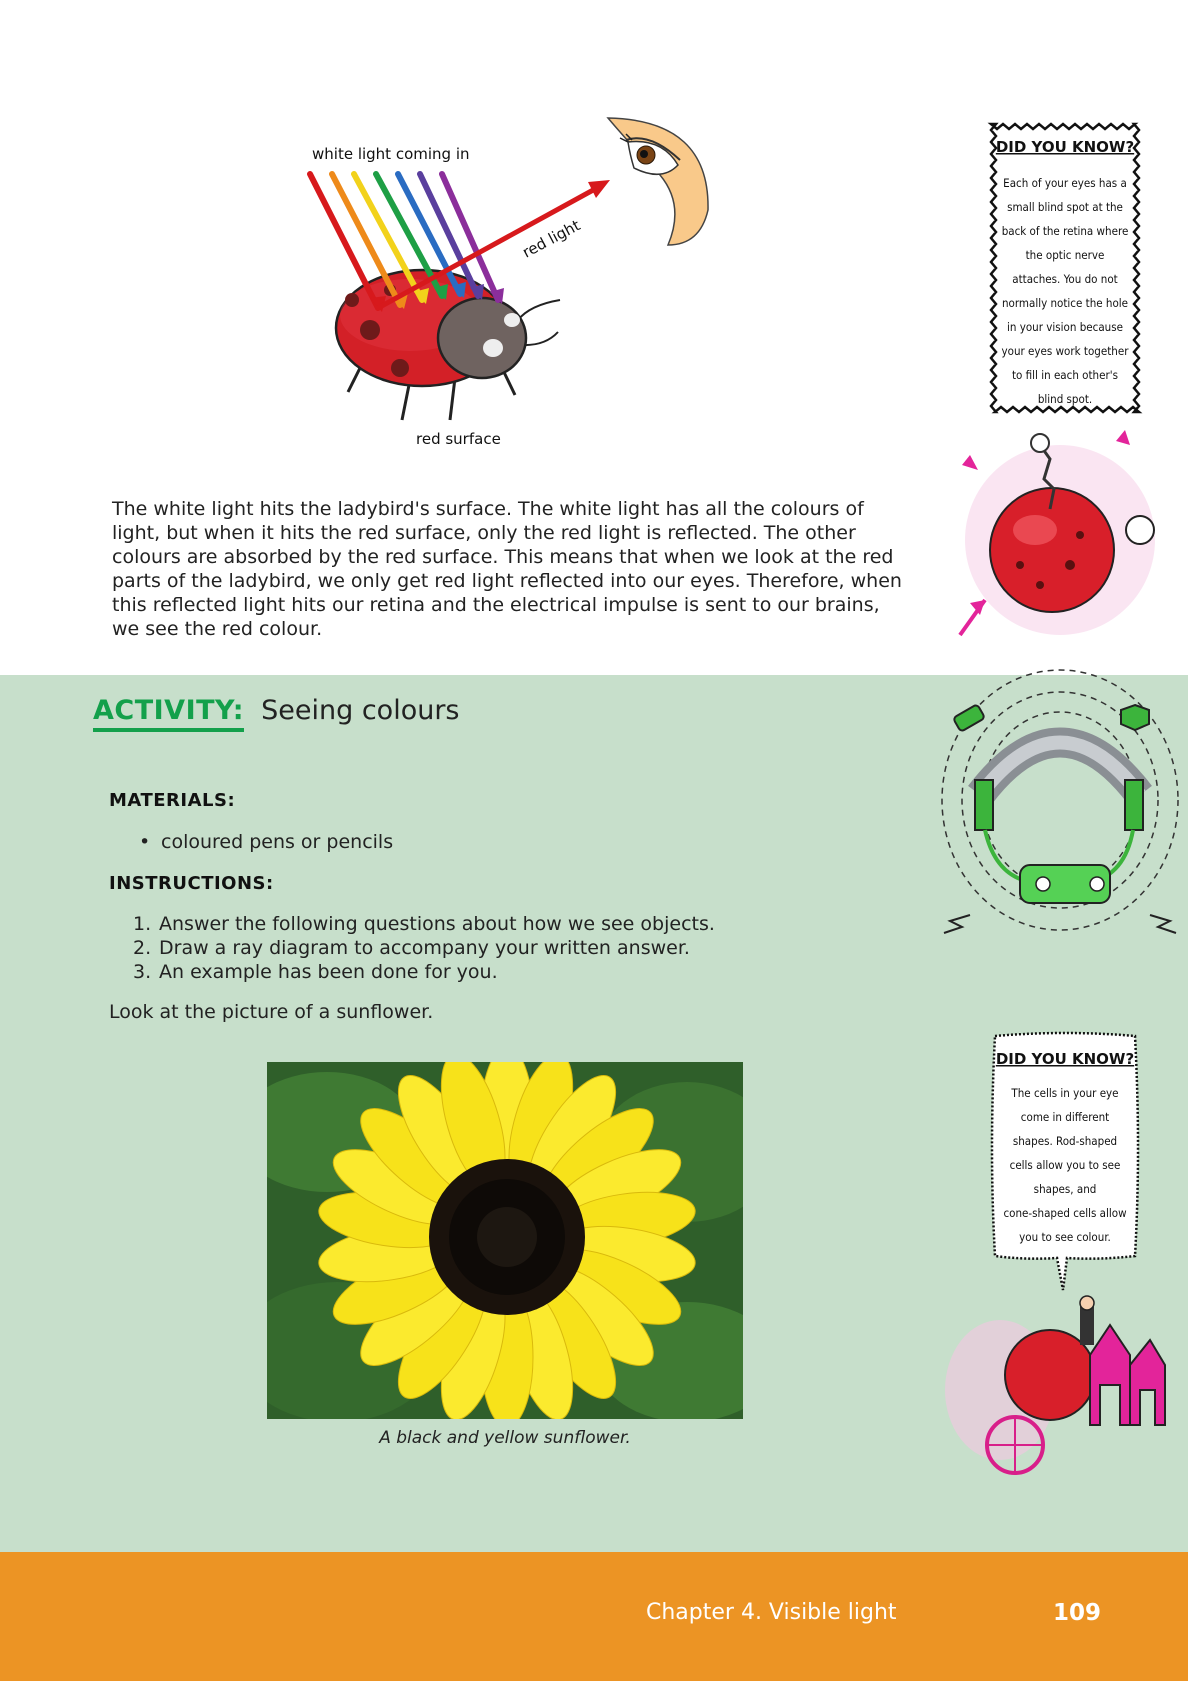 The image size is (1188, 1681). What do you see at coordinates (1066, 351) in the screenshot?
I see `fact-line: your eyes work together` at bounding box center [1066, 351].